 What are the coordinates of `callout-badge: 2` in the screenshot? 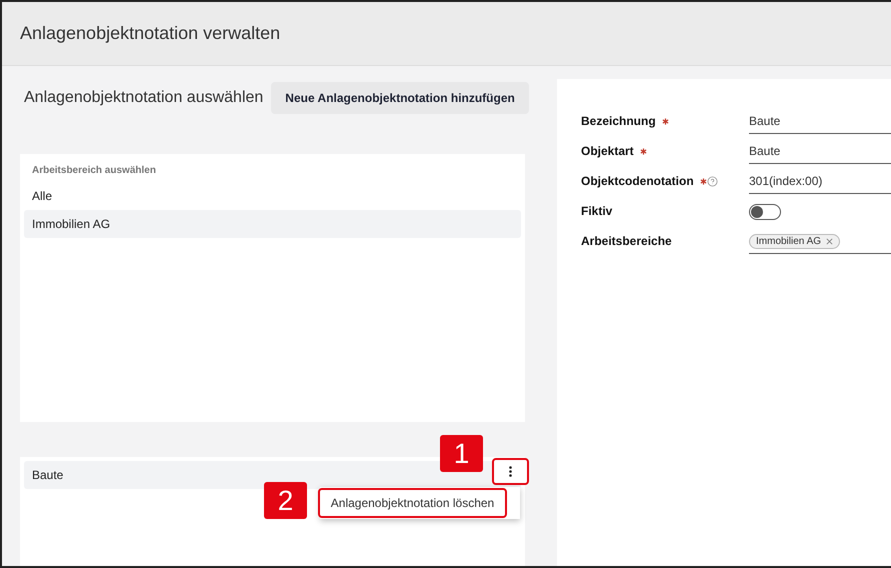 It's located at (285, 500).